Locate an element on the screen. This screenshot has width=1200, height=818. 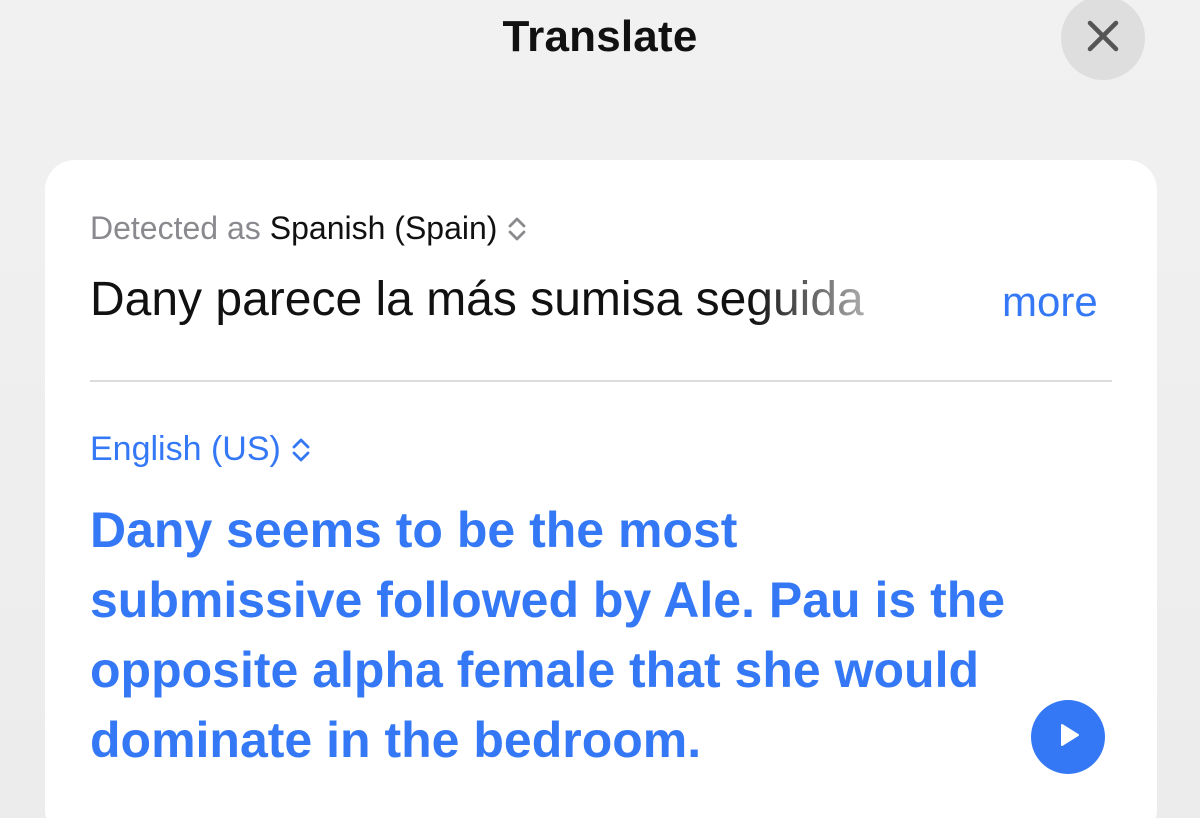
play-button is located at coordinates (1068, 737).